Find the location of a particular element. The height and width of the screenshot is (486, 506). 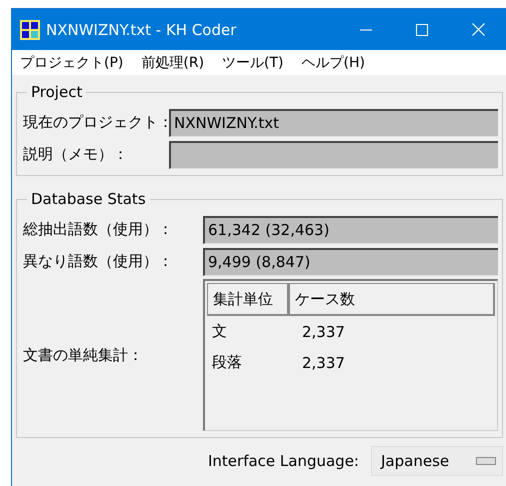

column-header: ケース数 is located at coordinates (392, 299).